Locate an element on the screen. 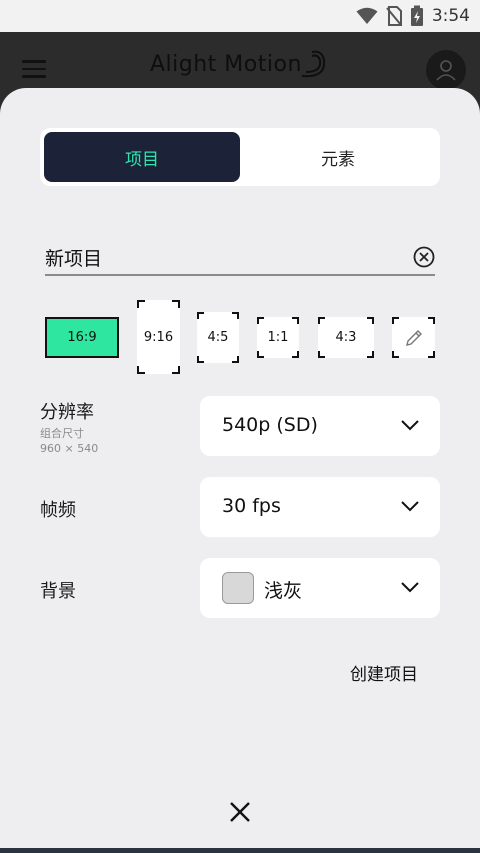 The height and width of the screenshot is (853, 480). create-project-button: 创建项目 is located at coordinates (384, 672).